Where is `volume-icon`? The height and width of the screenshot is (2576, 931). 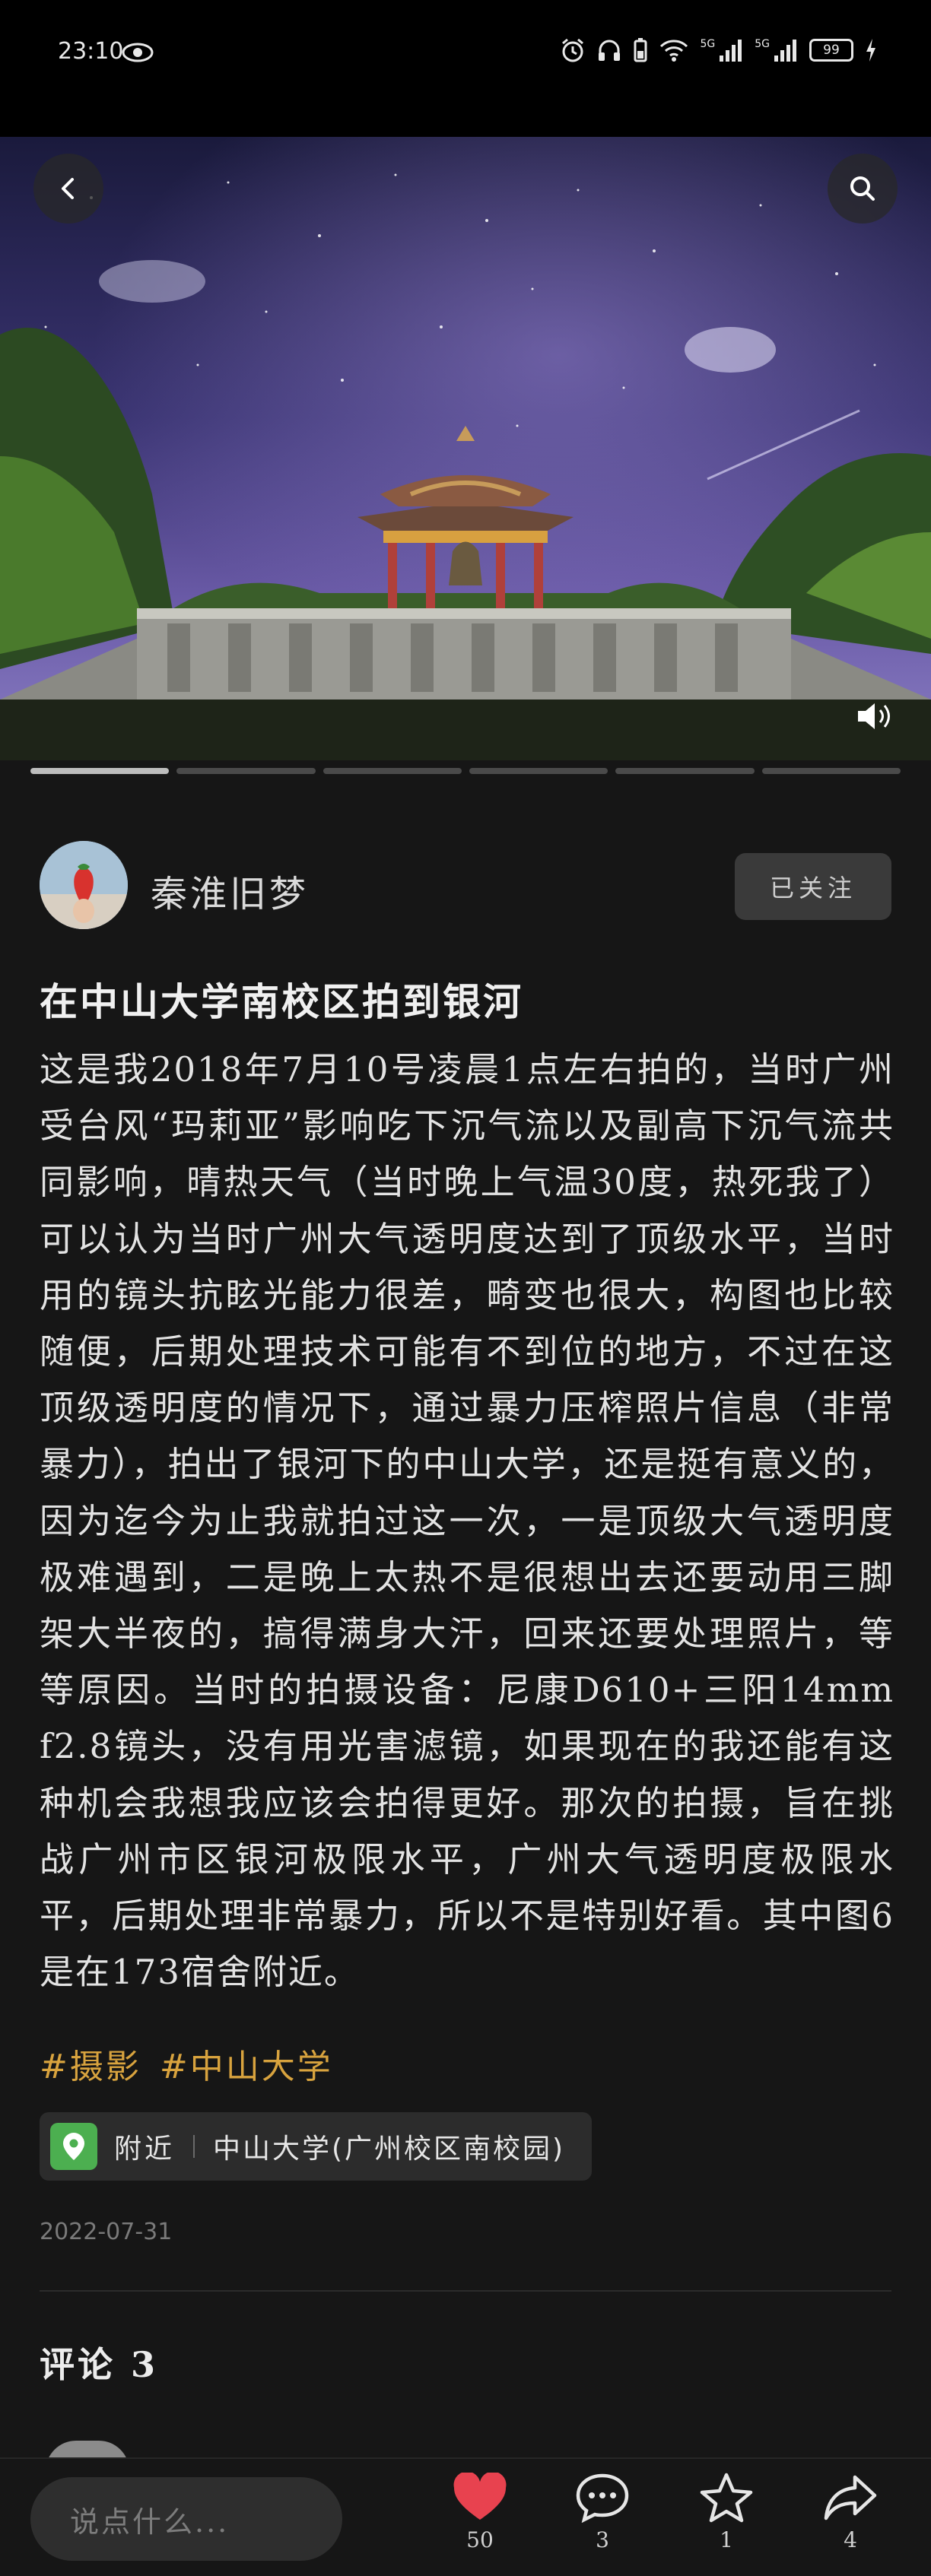
volume-icon is located at coordinates (876, 716).